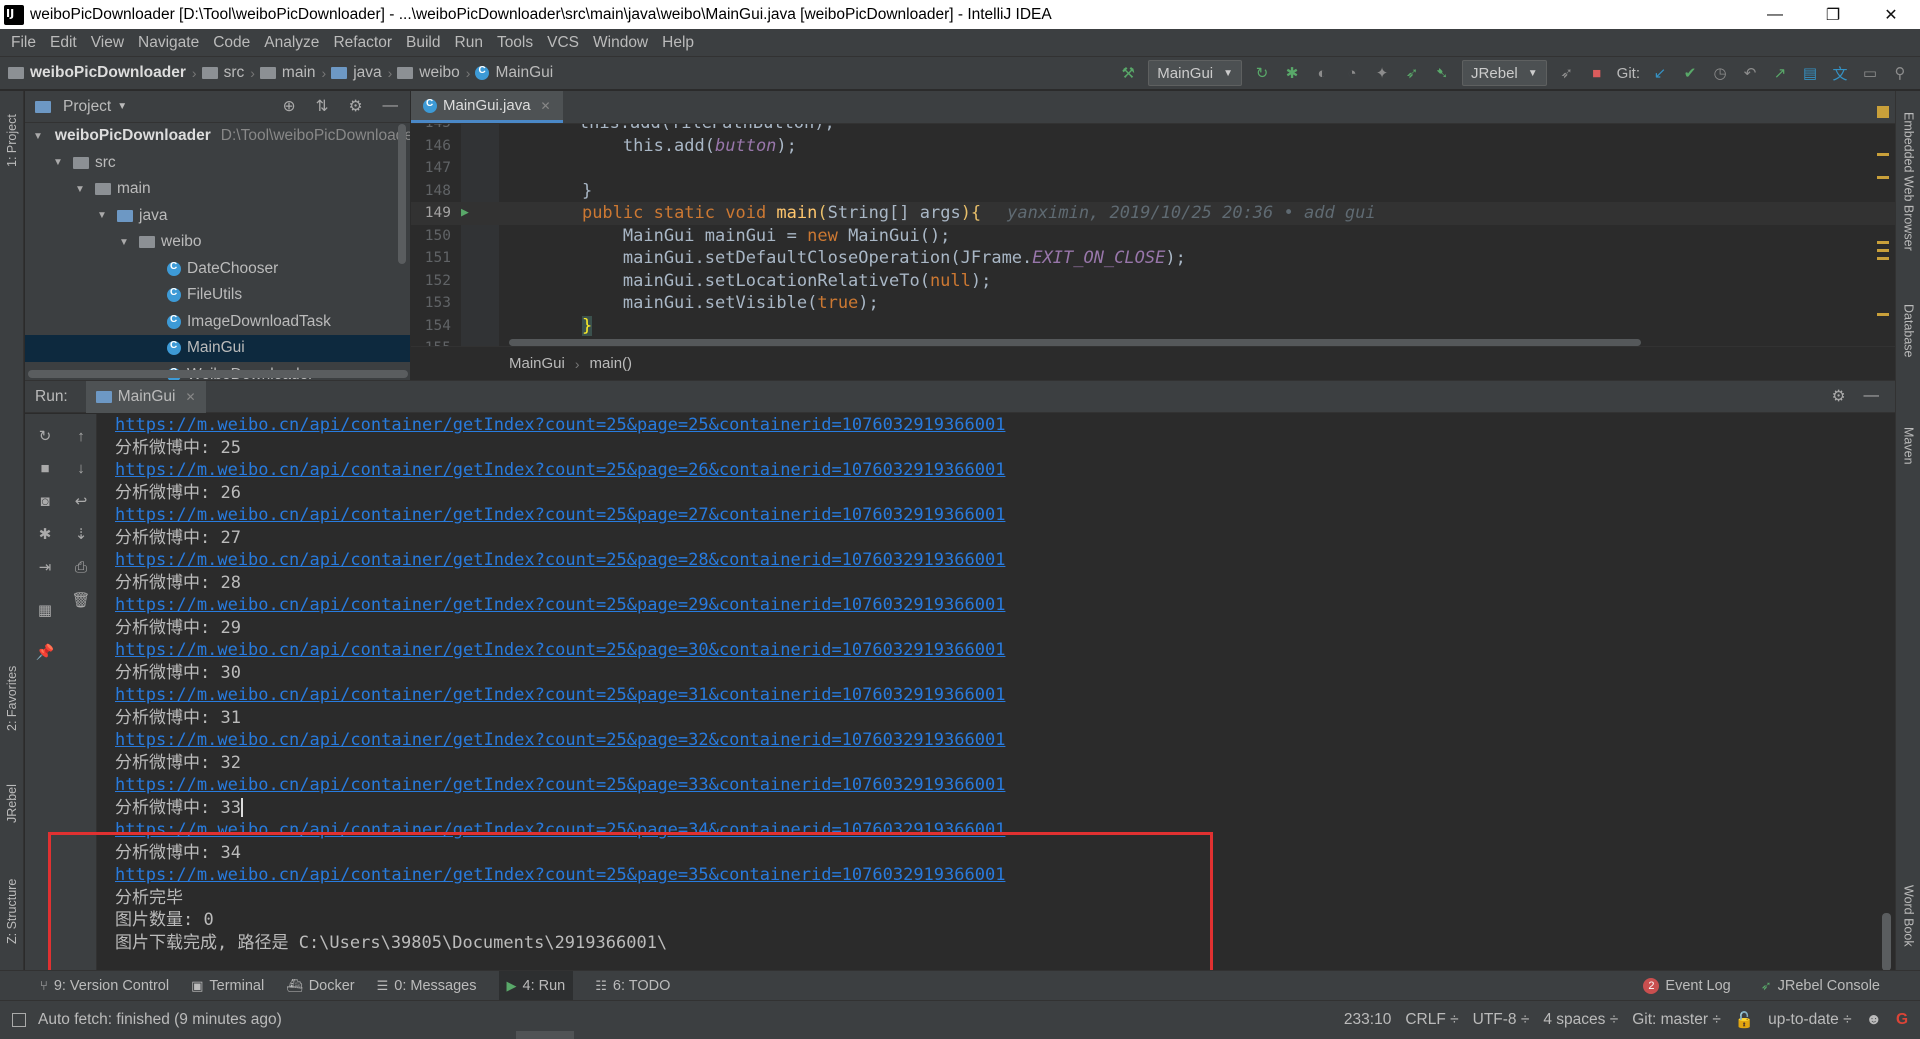 This screenshot has height=1039, width=1920. Describe the element at coordinates (469, 43) in the screenshot. I see `menu-run: Run` at that location.